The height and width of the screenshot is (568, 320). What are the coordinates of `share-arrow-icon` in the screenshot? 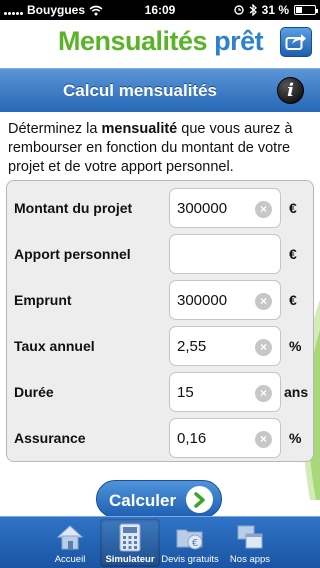 It's located at (295, 42).